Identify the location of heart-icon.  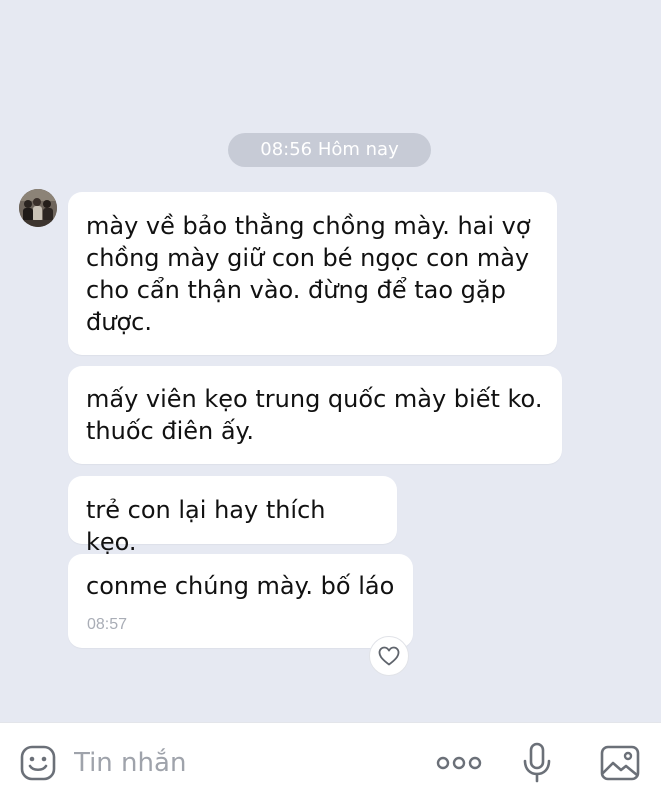
(389, 656).